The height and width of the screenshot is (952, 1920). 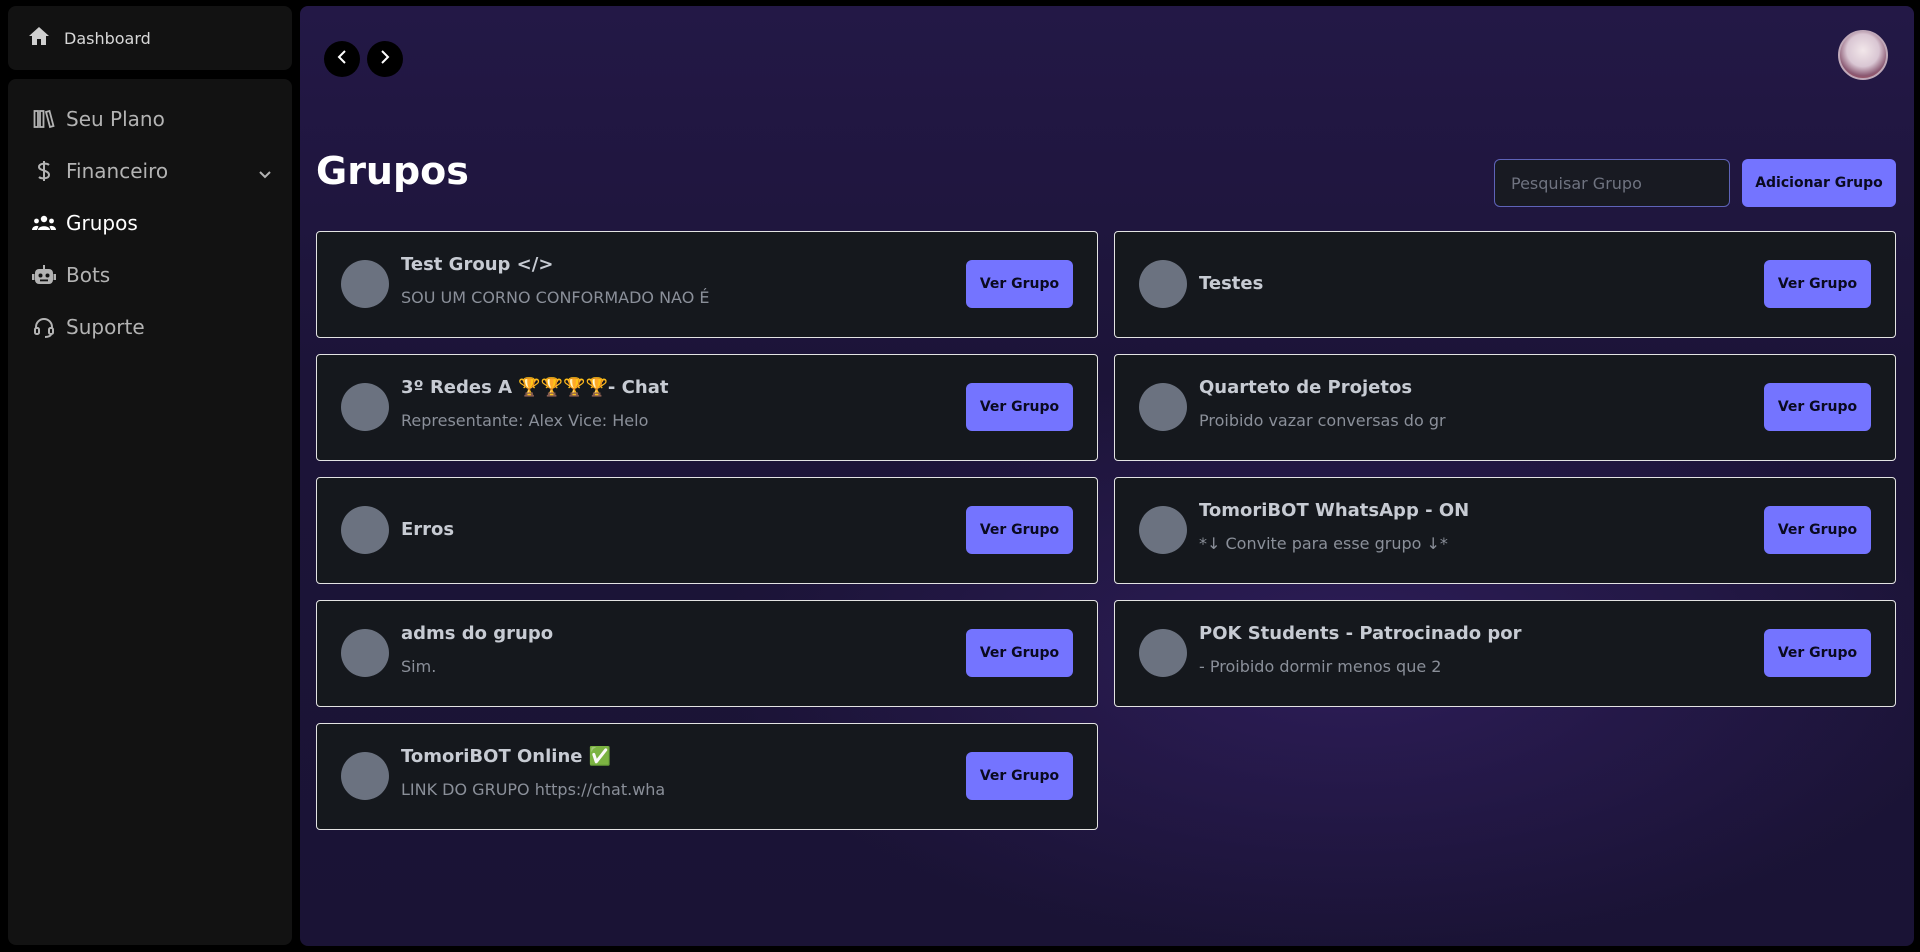 I want to click on sidebar-item-financeiro: Financeiro, so click(x=150, y=171).